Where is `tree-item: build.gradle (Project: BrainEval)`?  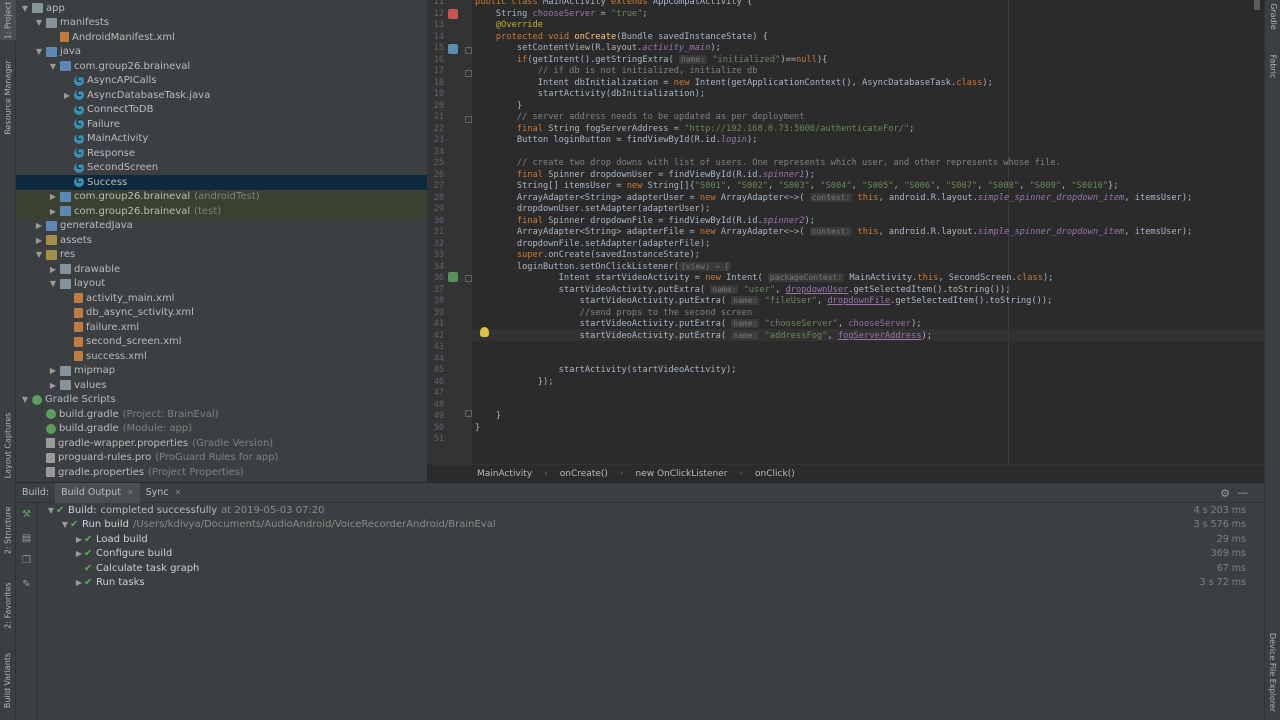 tree-item: build.gradle (Project: BrainEval) is located at coordinates (221, 414).